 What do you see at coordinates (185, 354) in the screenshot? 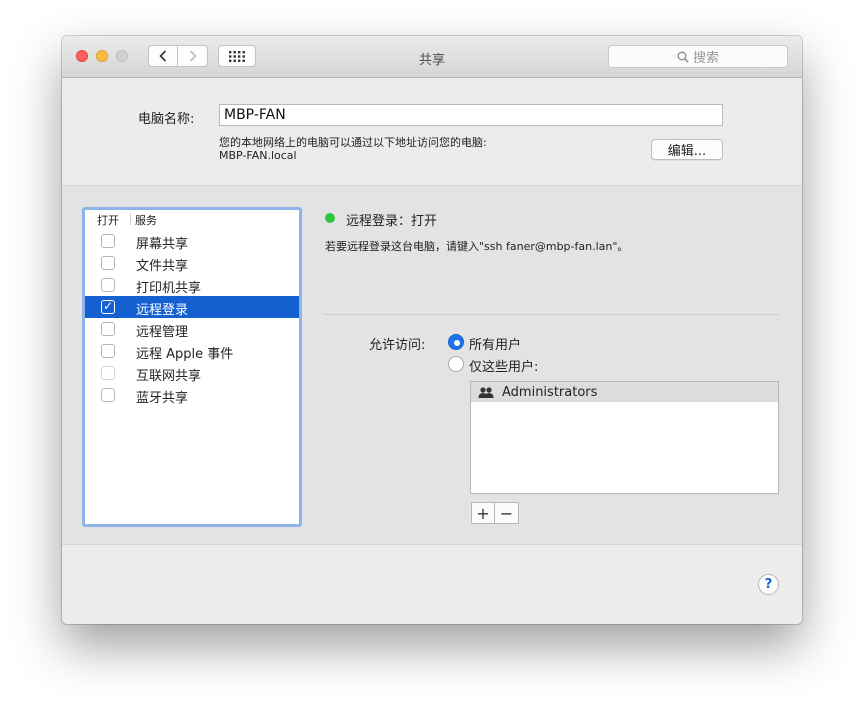
I see `service-label: 远程 Apple 事件` at bounding box center [185, 354].